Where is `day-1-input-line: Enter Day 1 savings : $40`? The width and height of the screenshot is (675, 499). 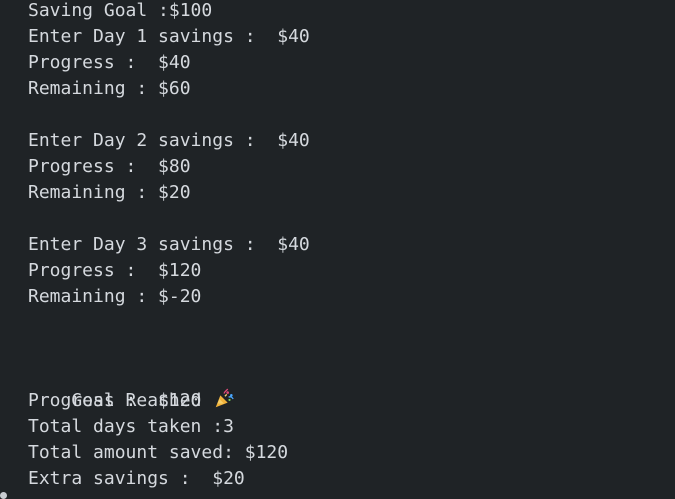
day-1-input-line: Enter Day 1 savings : $40 is located at coordinates (169, 36).